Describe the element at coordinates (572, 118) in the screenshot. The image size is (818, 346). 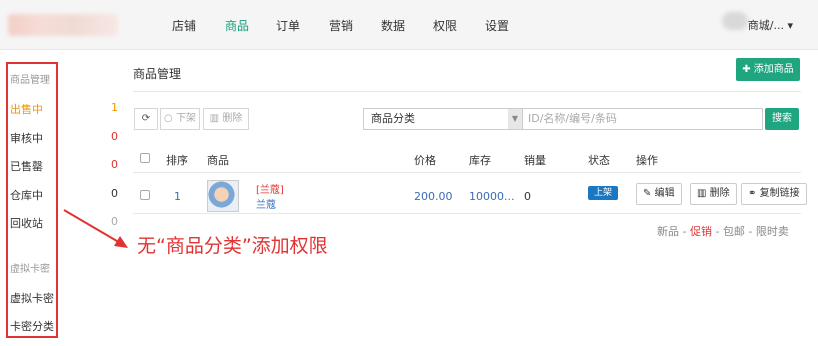
I see `search-placeholder: ID/名称/编号/条码` at that location.